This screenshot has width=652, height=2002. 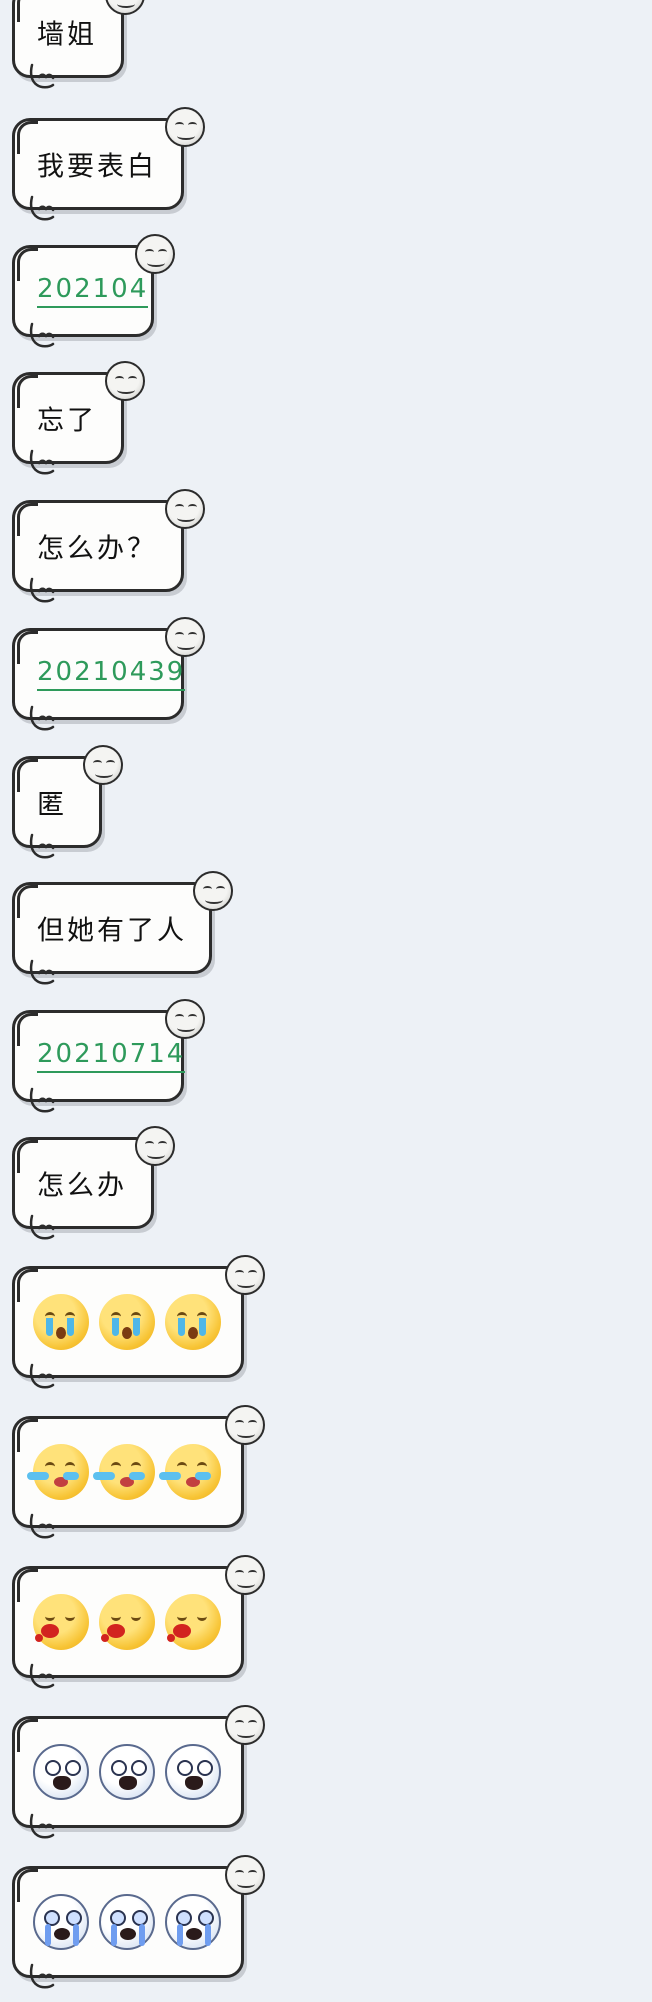 I want to click on message-link-text: 202104, so click(x=93, y=291).